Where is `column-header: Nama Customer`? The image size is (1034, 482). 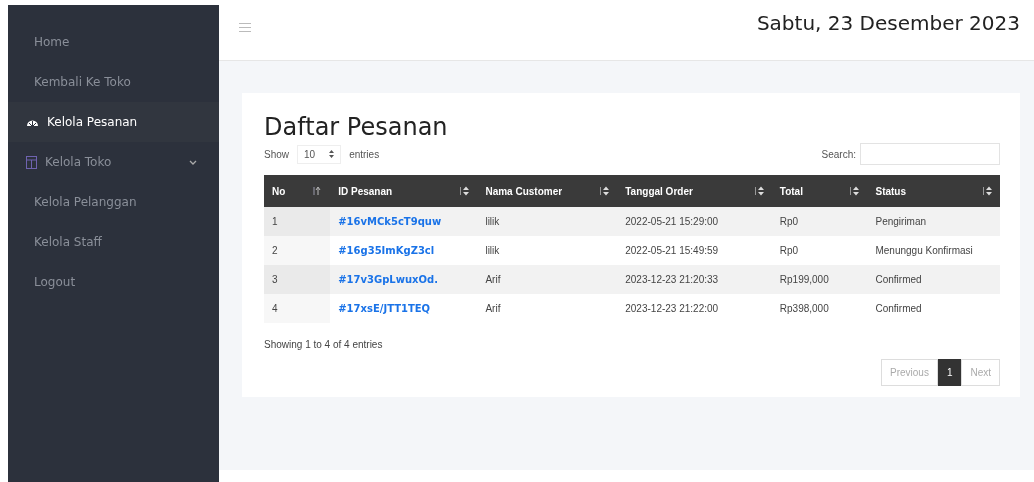 column-header: Nama Customer is located at coordinates (547, 191).